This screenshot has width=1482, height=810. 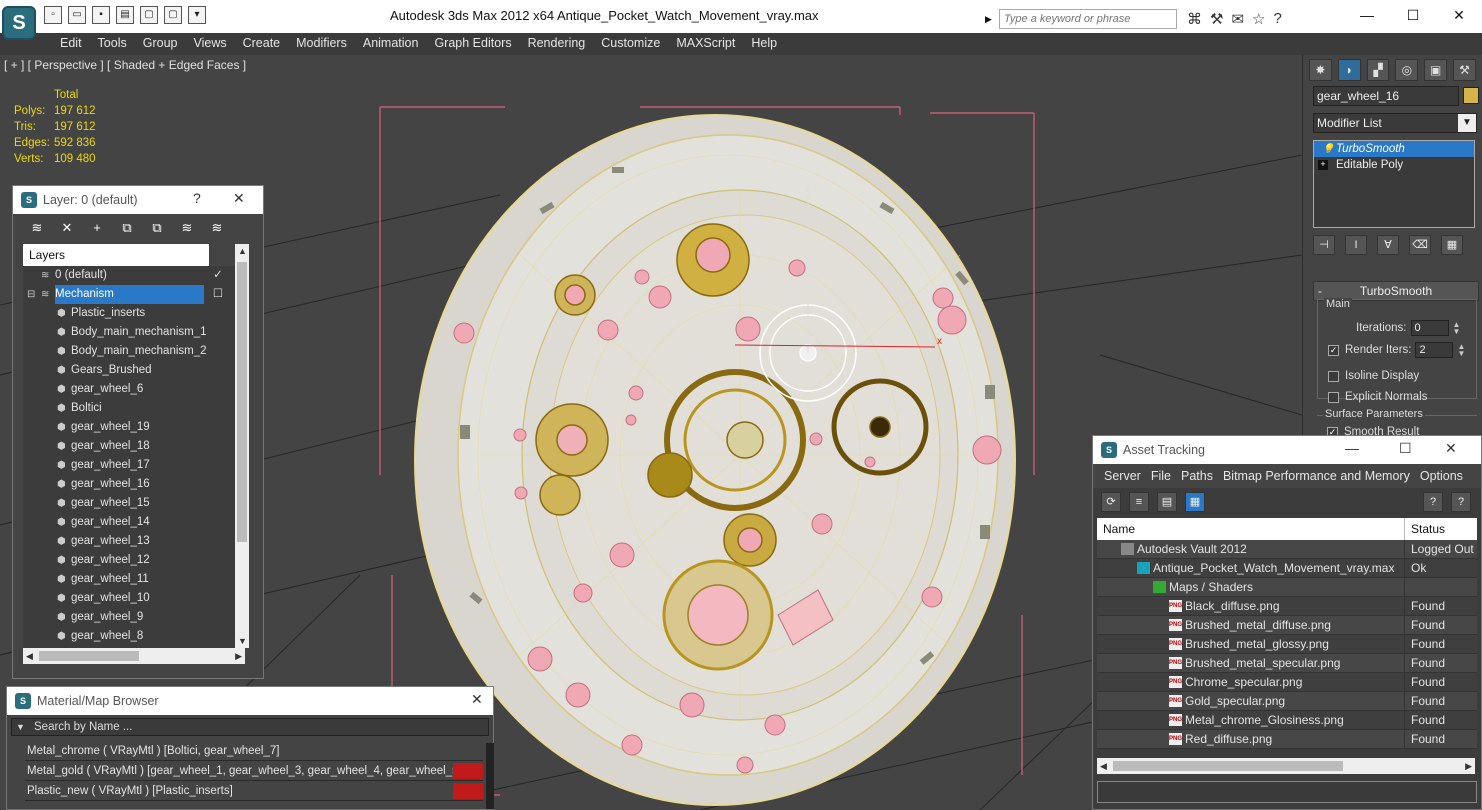 What do you see at coordinates (187, 229) in the screenshot?
I see `hide-all-layers-icon: ≋` at bounding box center [187, 229].